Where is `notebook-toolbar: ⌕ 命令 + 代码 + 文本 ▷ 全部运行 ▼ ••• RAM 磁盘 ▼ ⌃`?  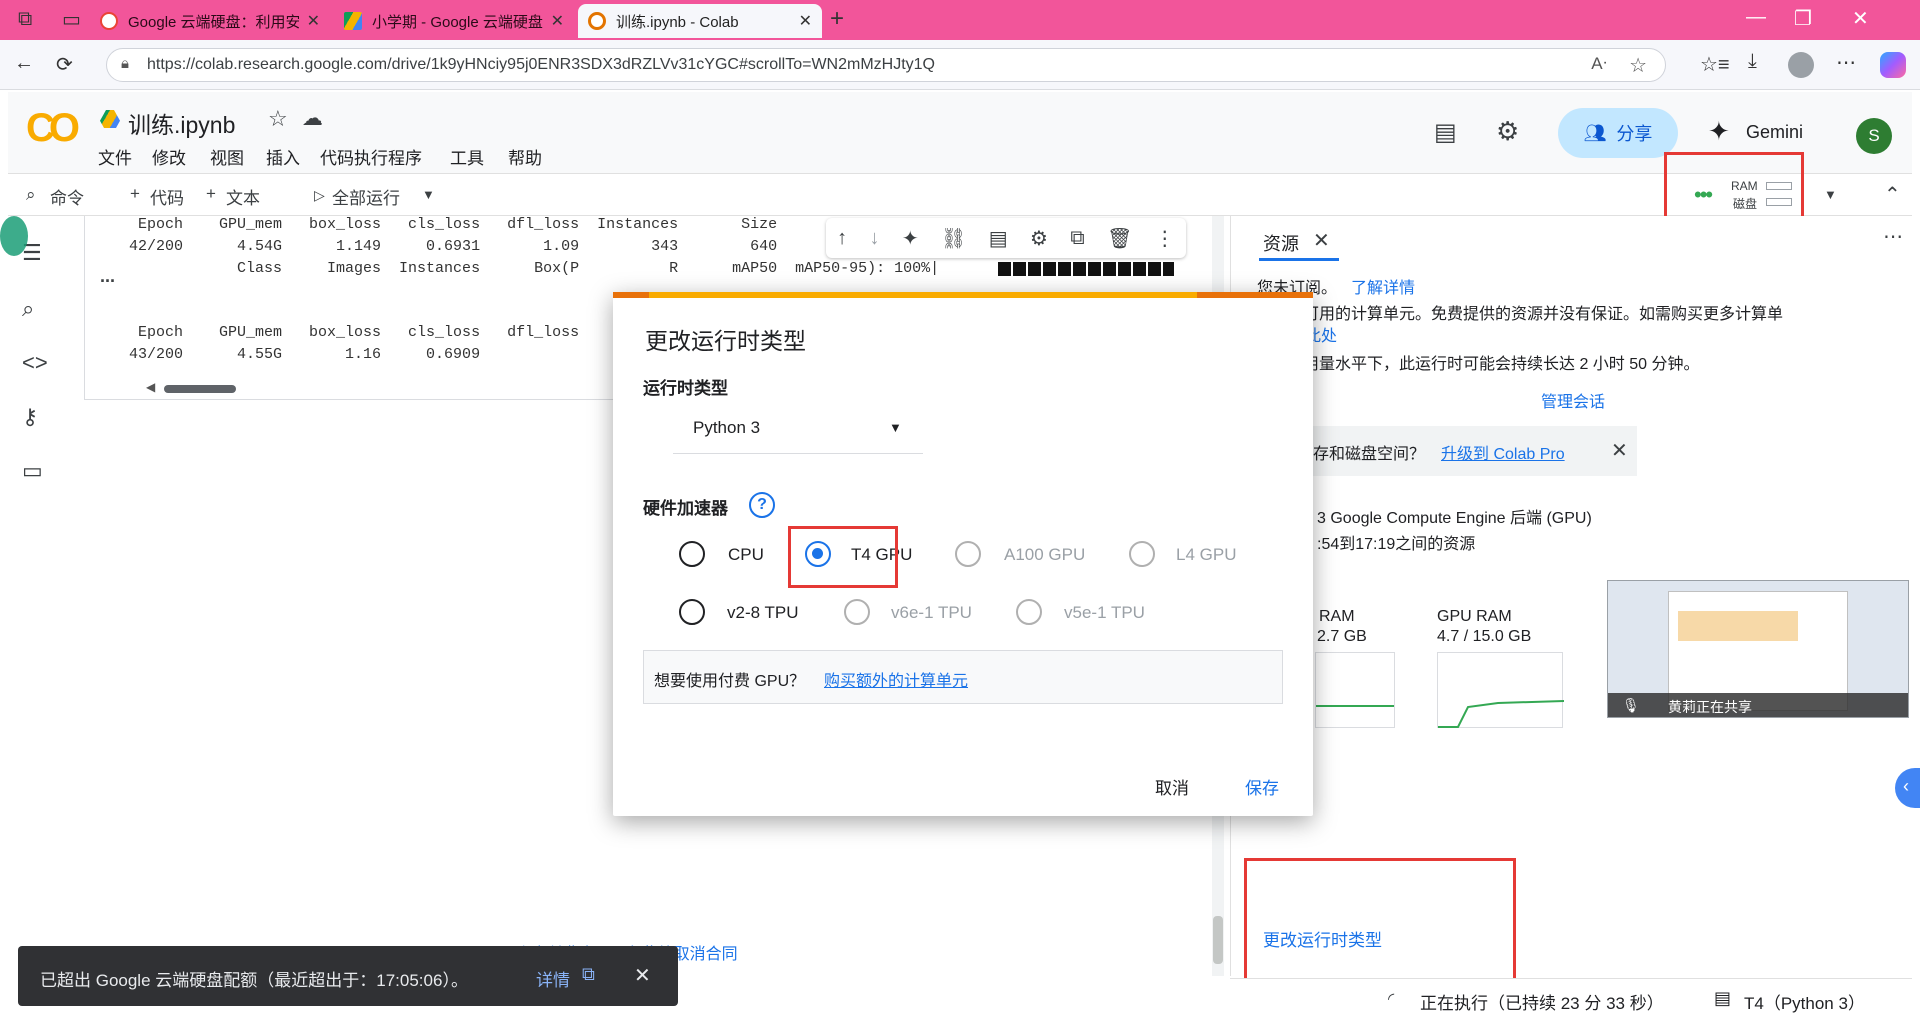 notebook-toolbar: ⌕ 命令 + 代码 + 文本 ▷ 全部运行 ▼ ••• RAM 磁盘 ▼ ⌃ is located at coordinates (960, 196).